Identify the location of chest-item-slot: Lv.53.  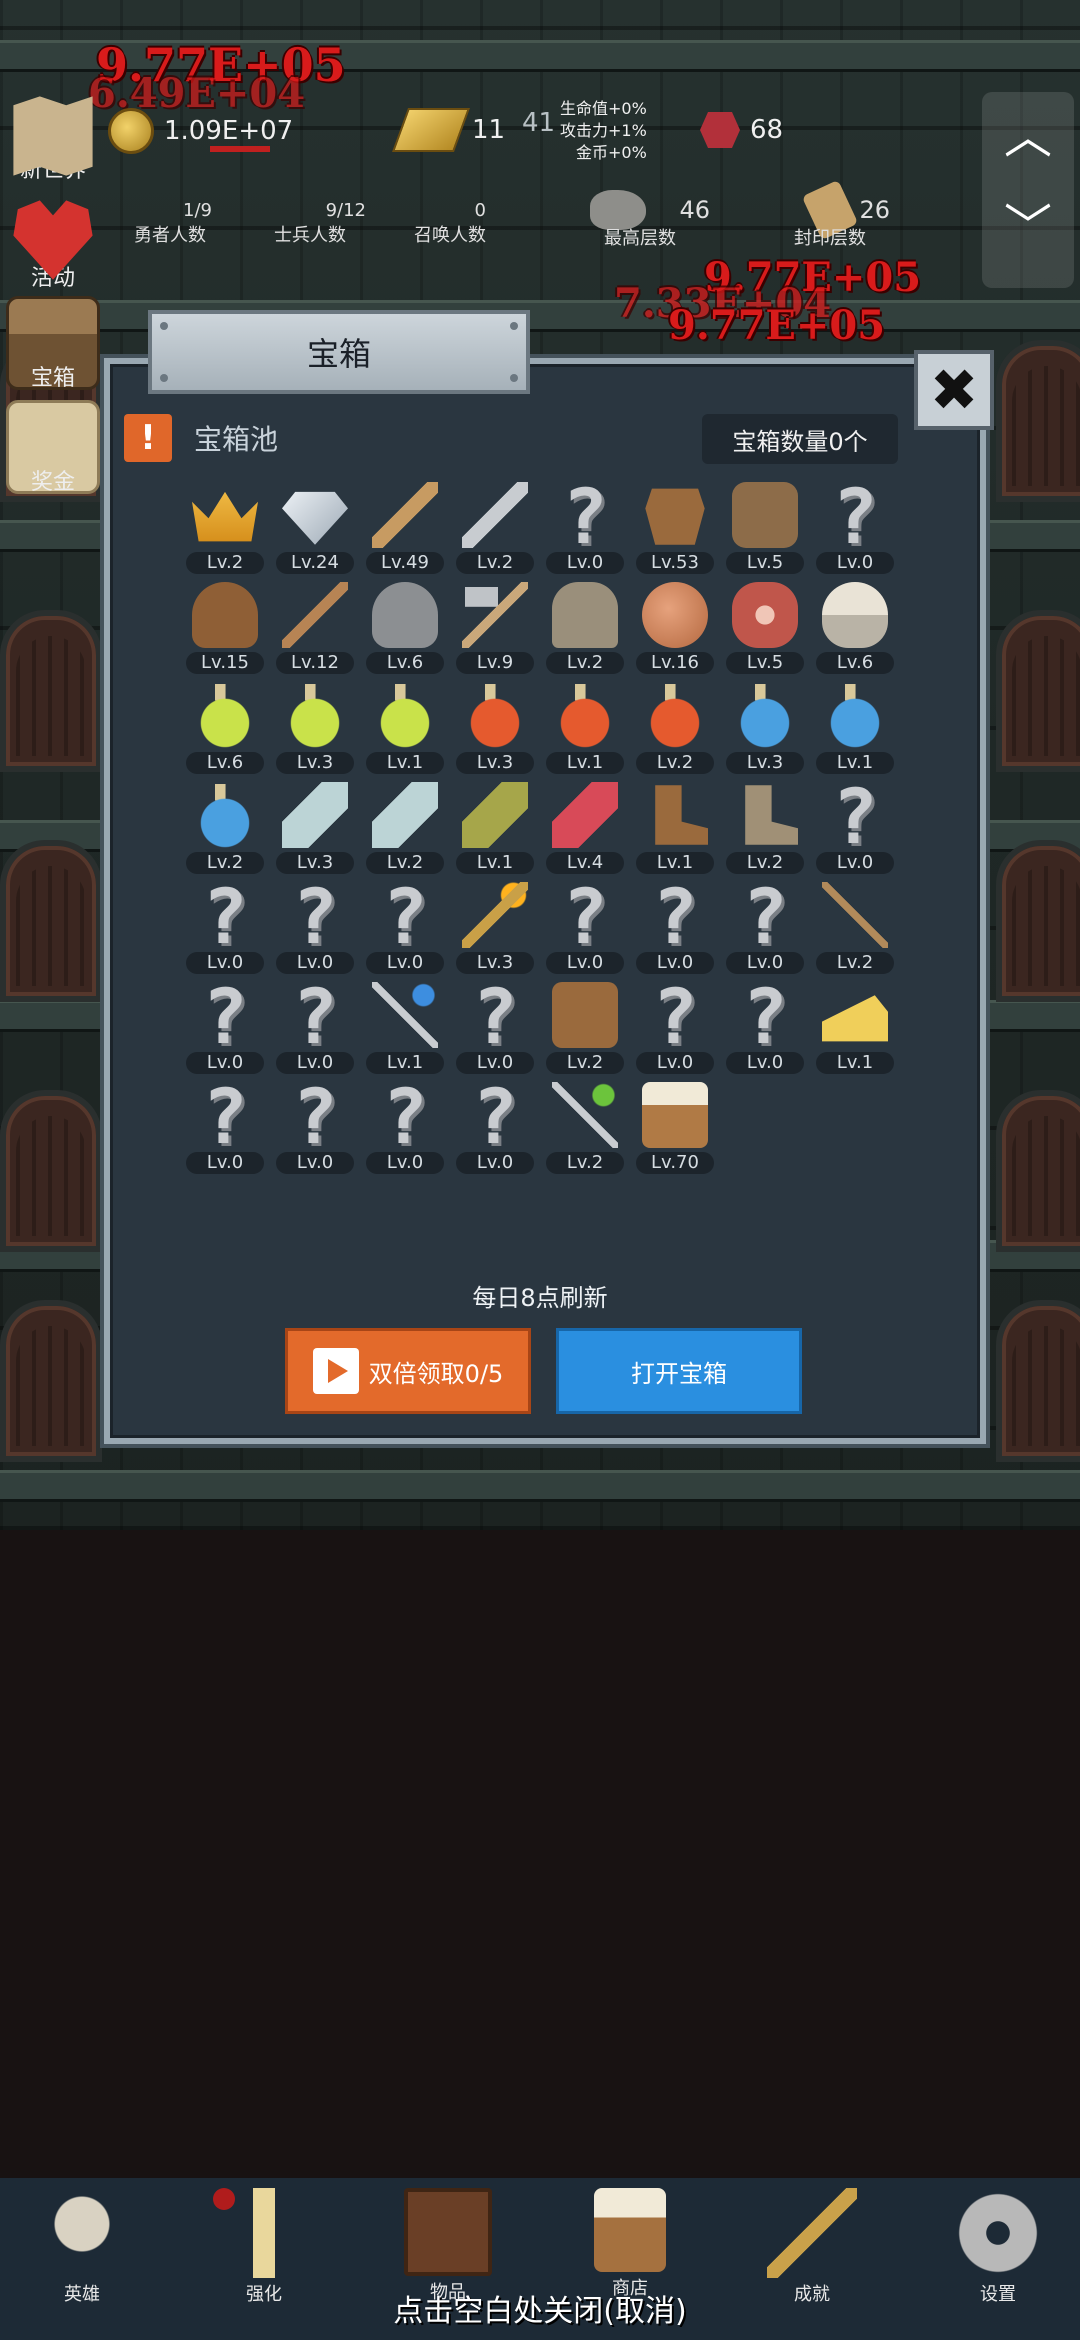
(675, 528).